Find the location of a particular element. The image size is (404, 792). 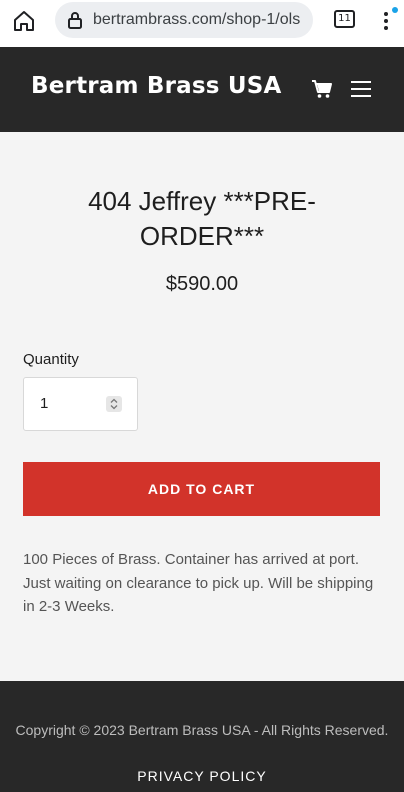

tab-switcher-button: 11 is located at coordinates (344, 19).